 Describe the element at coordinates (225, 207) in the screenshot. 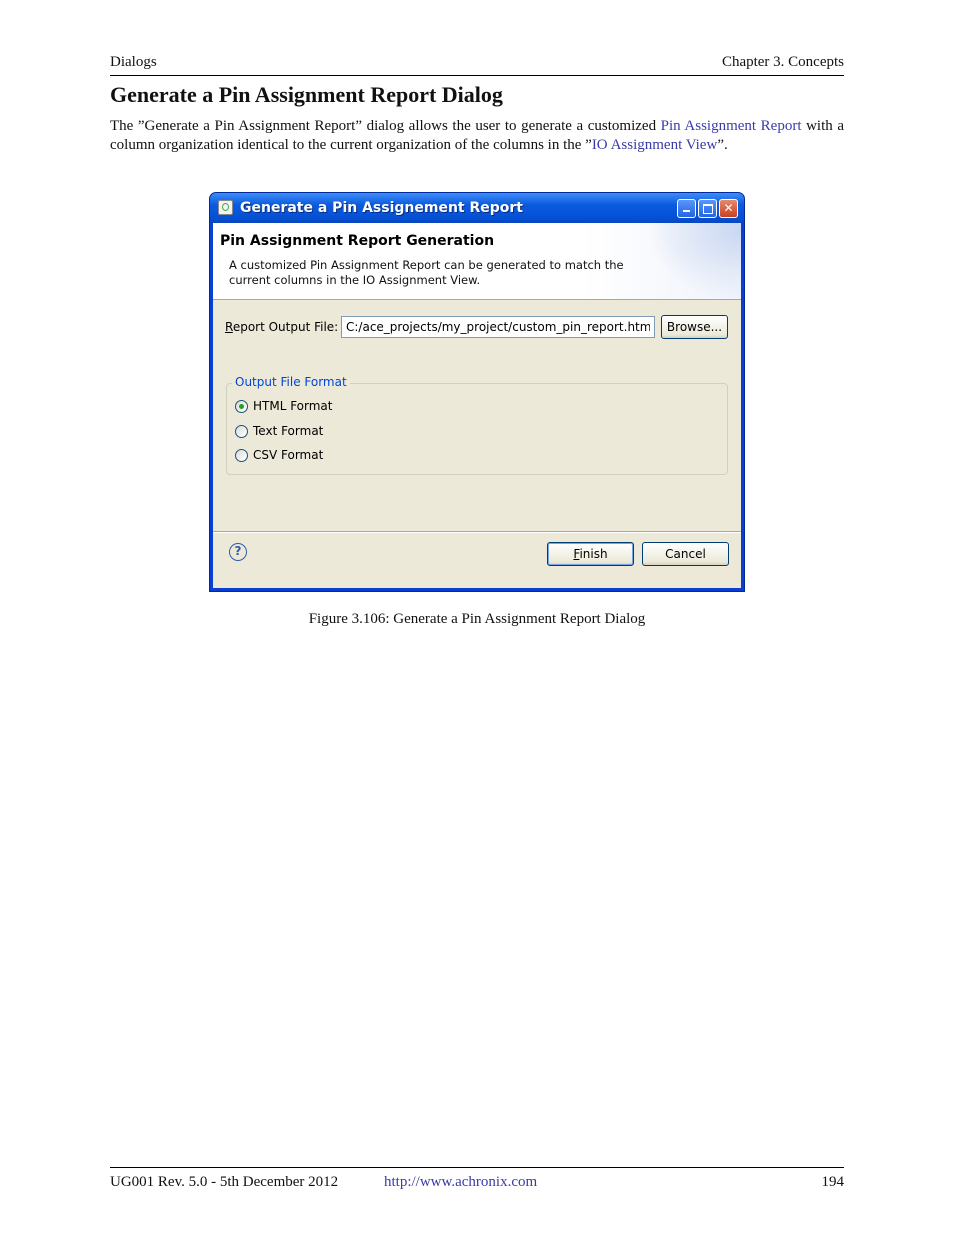

I see `app-icon` at that location.